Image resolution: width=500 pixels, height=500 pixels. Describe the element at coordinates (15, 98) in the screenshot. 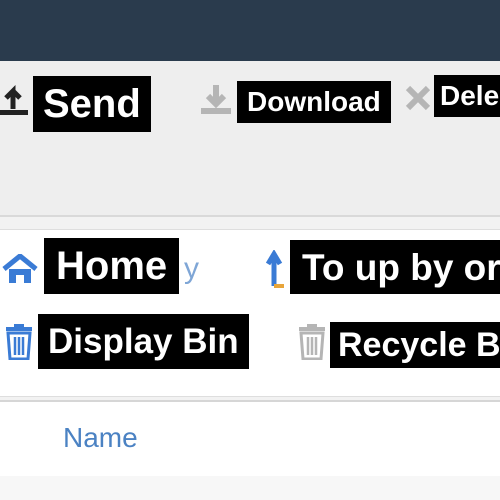

I see `upload-icon` at that location.